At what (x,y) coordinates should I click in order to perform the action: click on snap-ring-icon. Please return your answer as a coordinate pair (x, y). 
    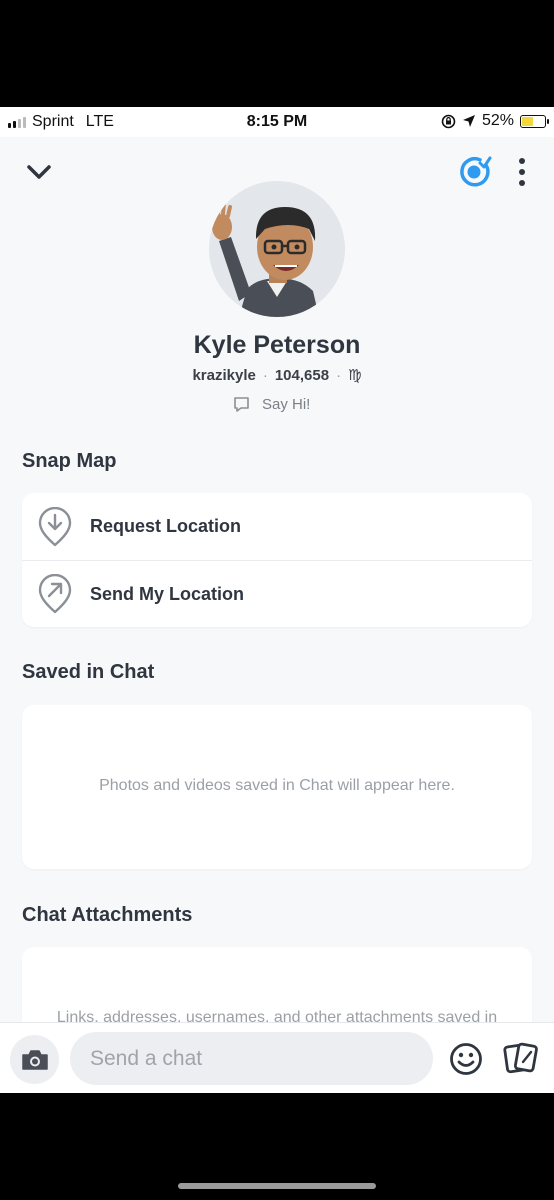
    Looking at the image, I should click on (475, 172).